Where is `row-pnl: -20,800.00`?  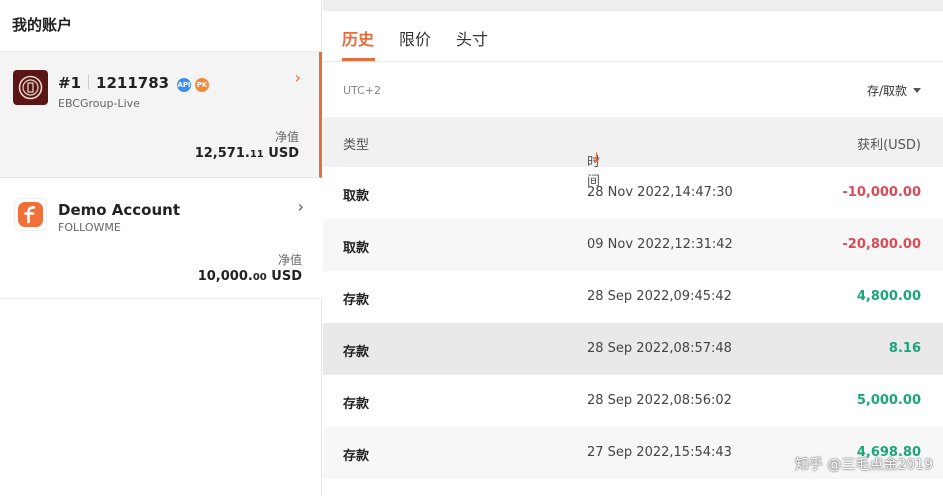 row-pnl: -20,800.00 is located at coordinates (881, 244).